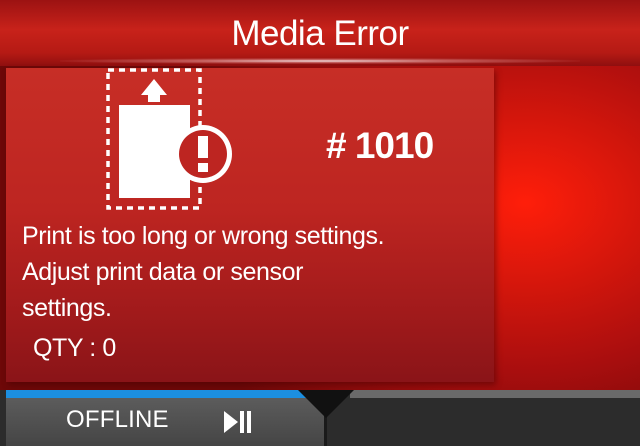  Describe the element at coordinates (320, 61) in the screenshot. I see `title-divider` at that location.